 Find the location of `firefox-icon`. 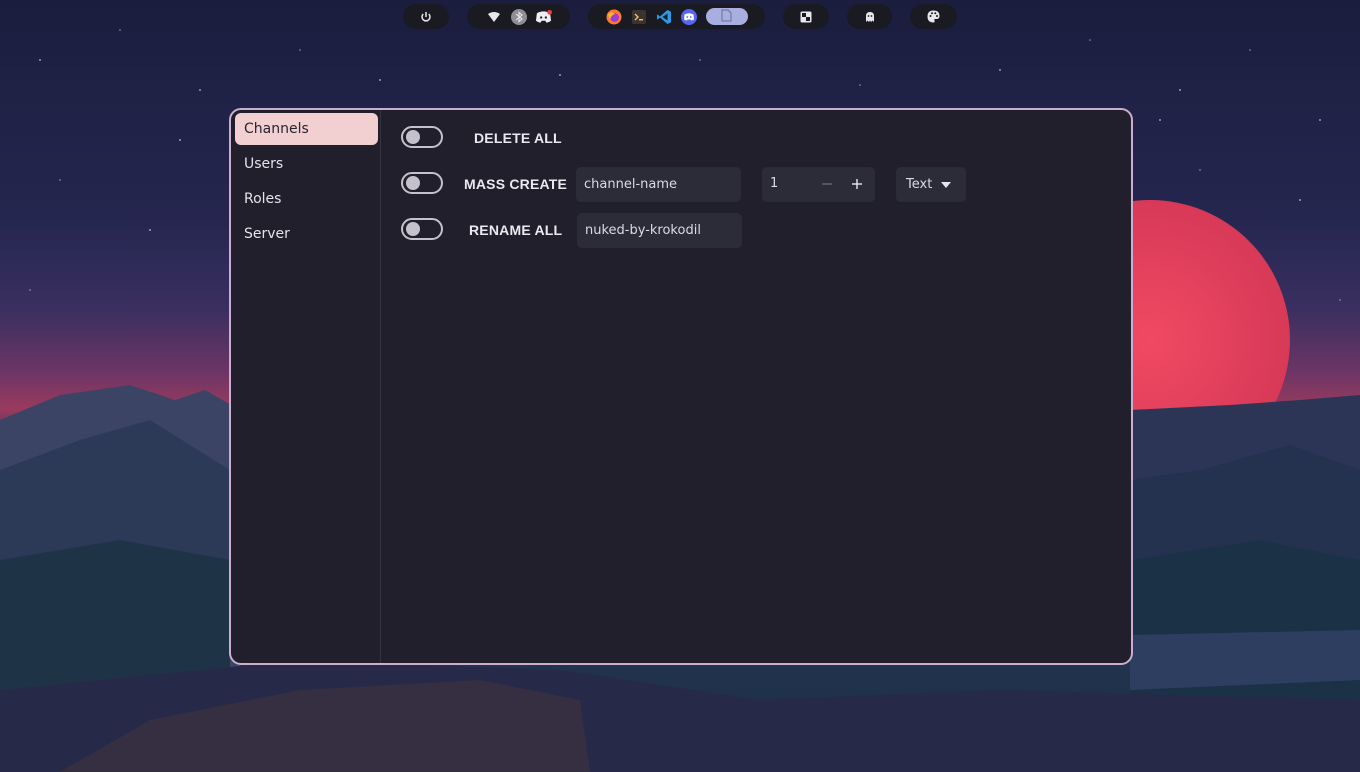

firefox-icon is located at coordinates (614, 16).